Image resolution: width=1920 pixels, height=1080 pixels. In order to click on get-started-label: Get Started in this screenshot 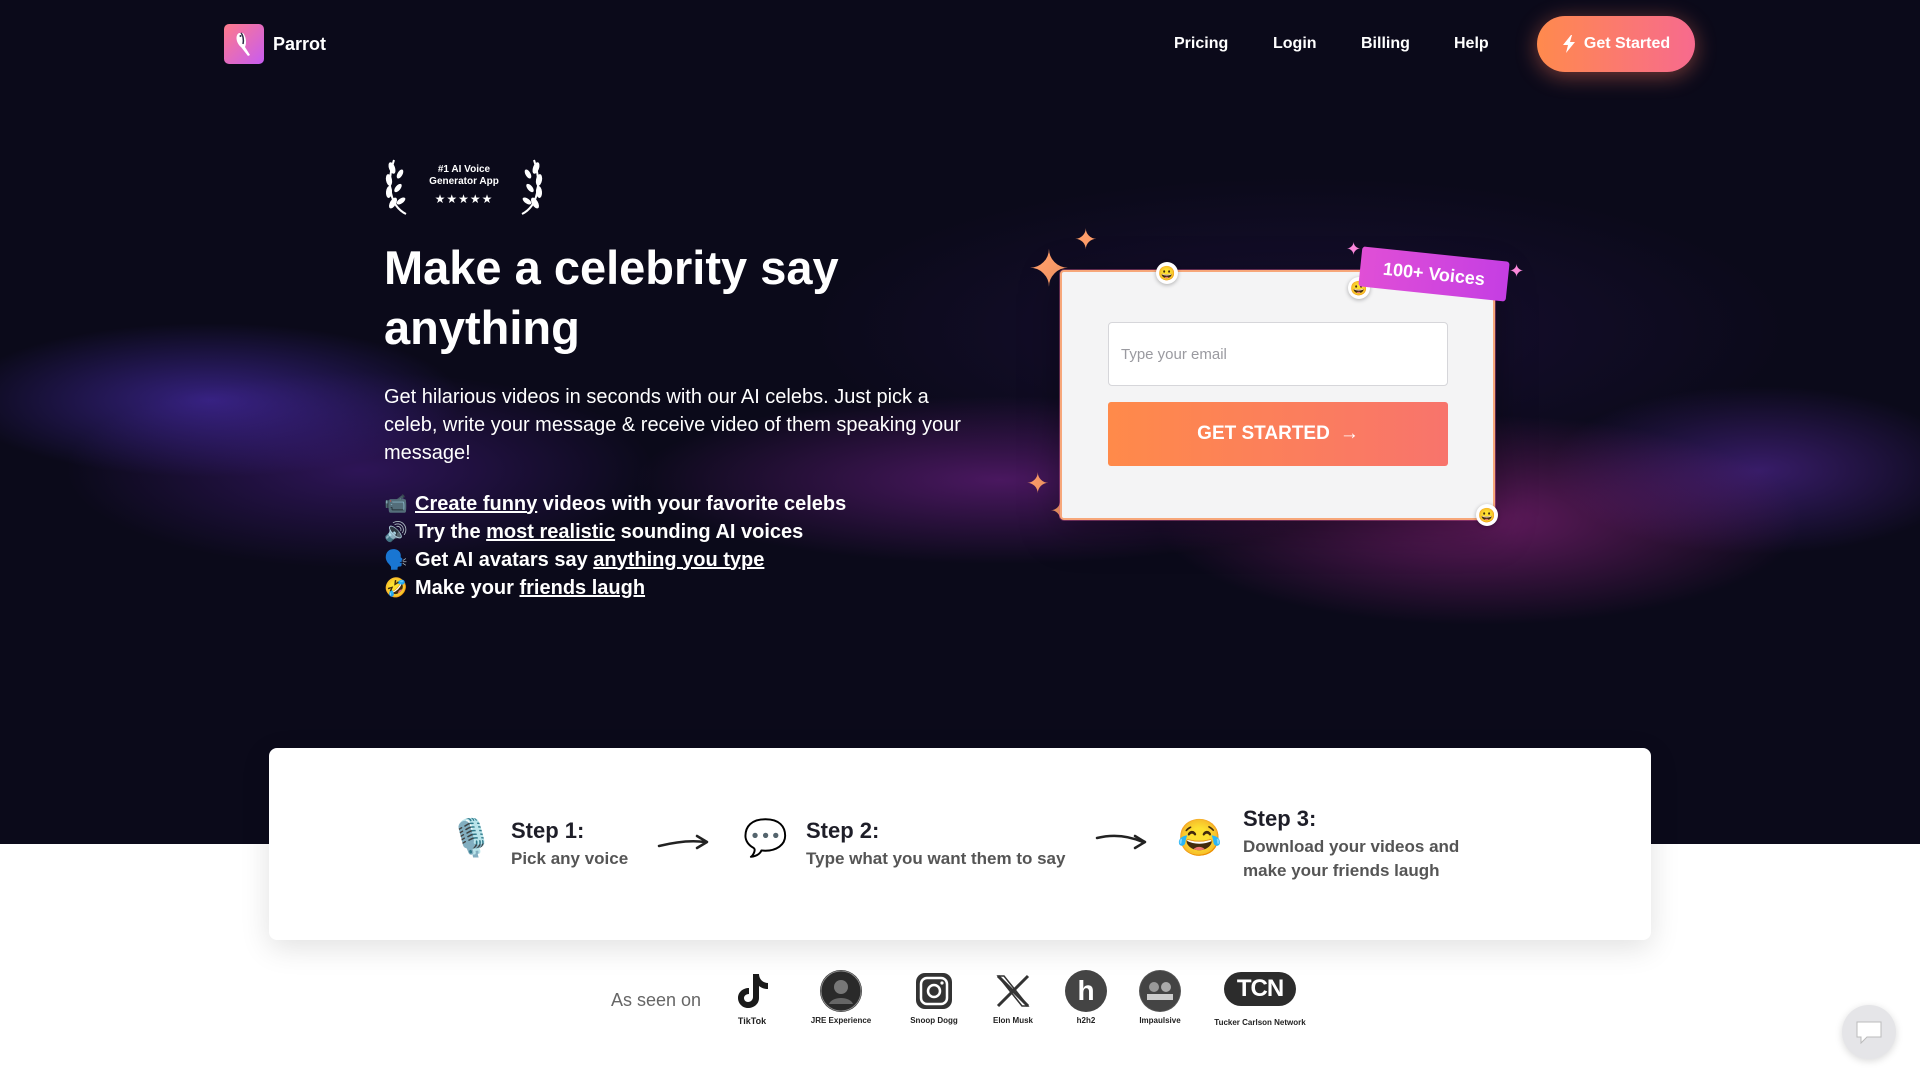, I will do `click(1627, 43)`.